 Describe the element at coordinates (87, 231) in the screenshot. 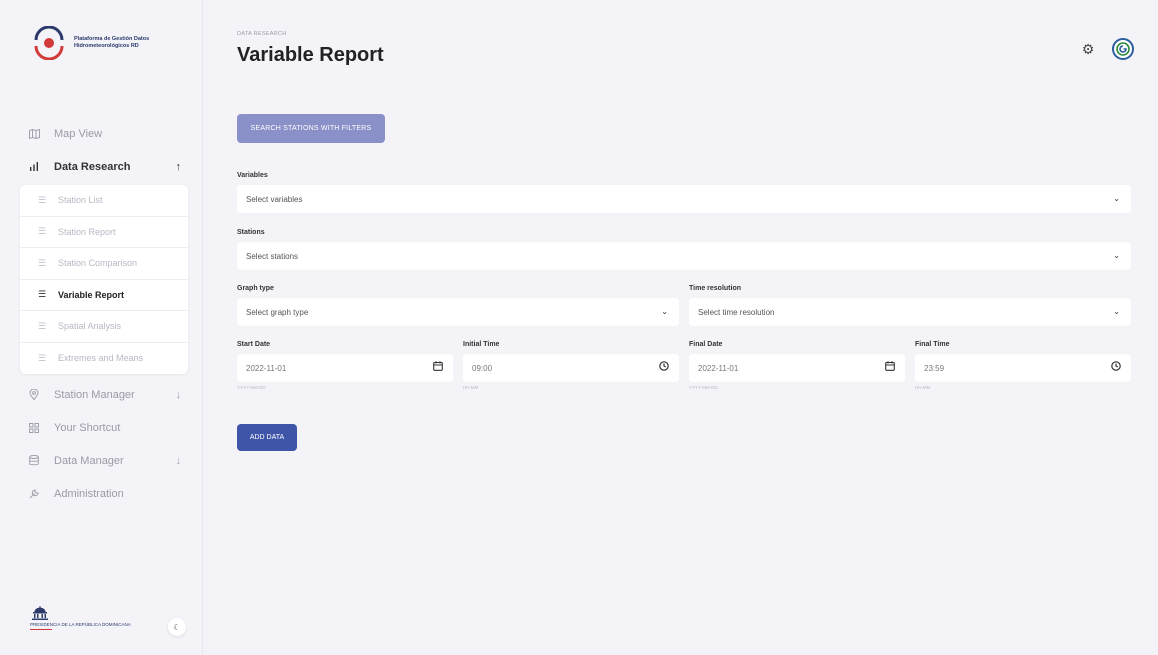

I see `submenu-item-label: Station Report` at that location.